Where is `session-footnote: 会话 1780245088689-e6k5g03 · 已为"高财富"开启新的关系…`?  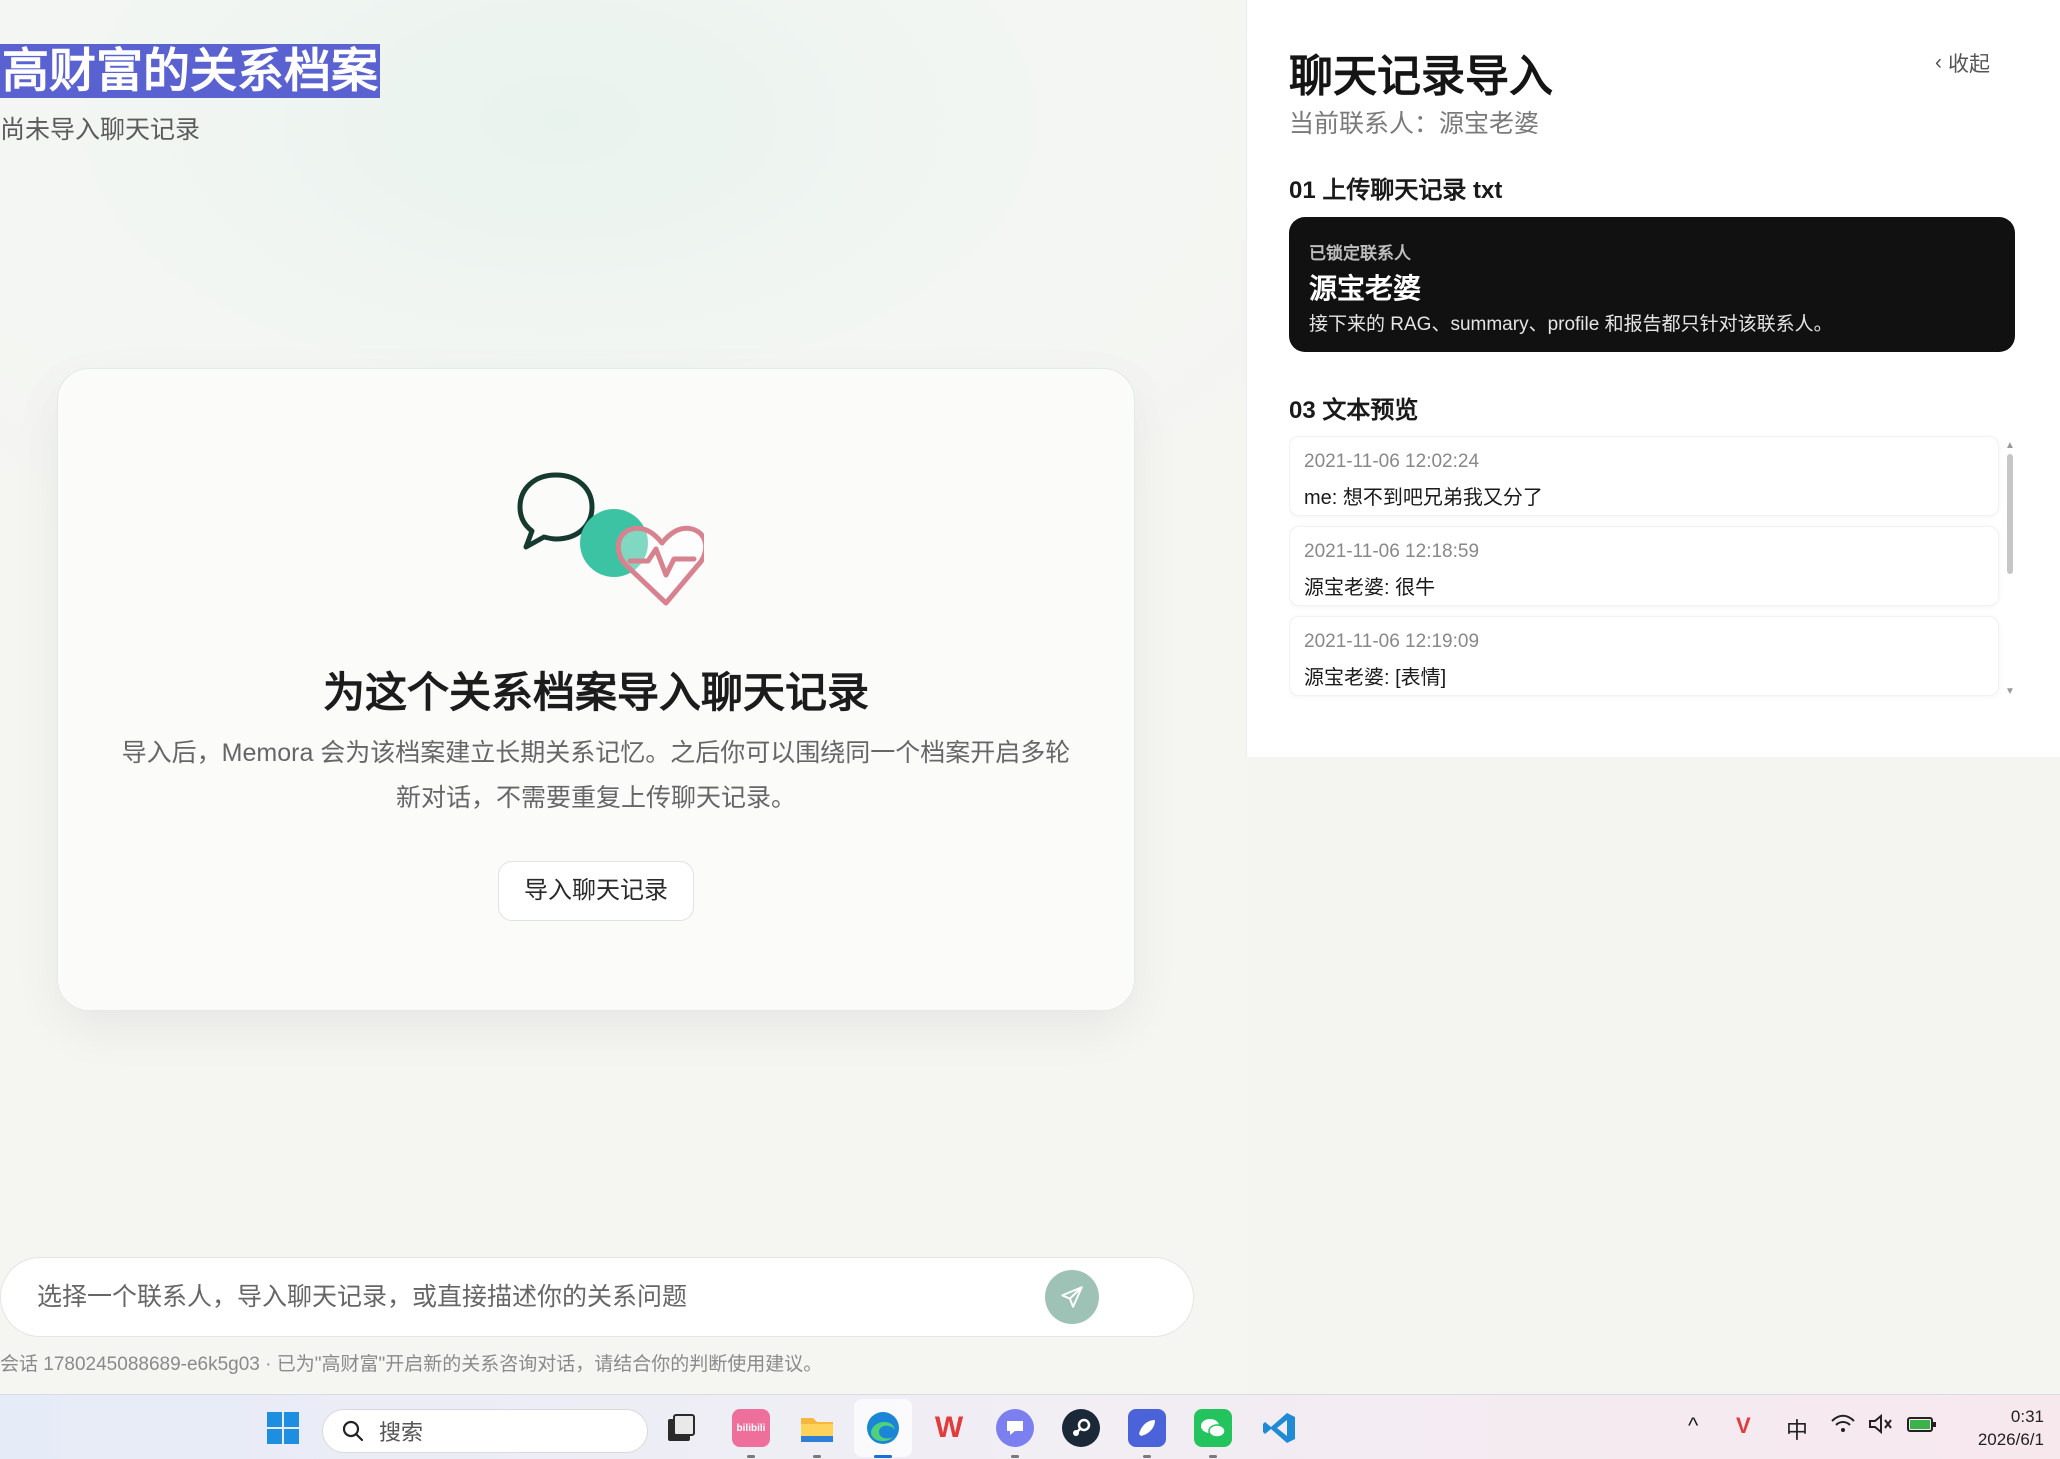 session-footnote: 会话 1780245088689-e6k5g03 · 已为"高财富"开启新的关系… is located at coordinates (411, 1364).